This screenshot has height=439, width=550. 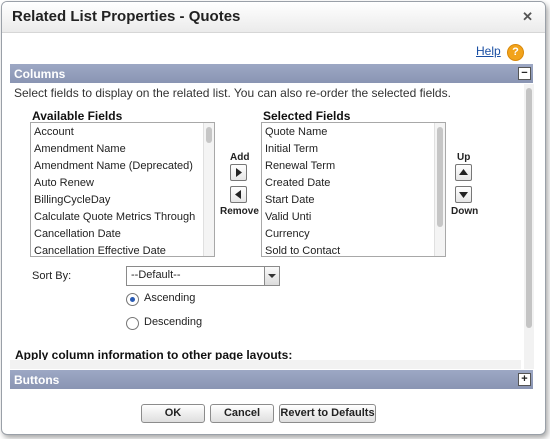 What do you see at coordinates (126, 16) in the screenshot?
I see `dialog-title: Related List Properties - Quotes` at bounding box center [126, 16].